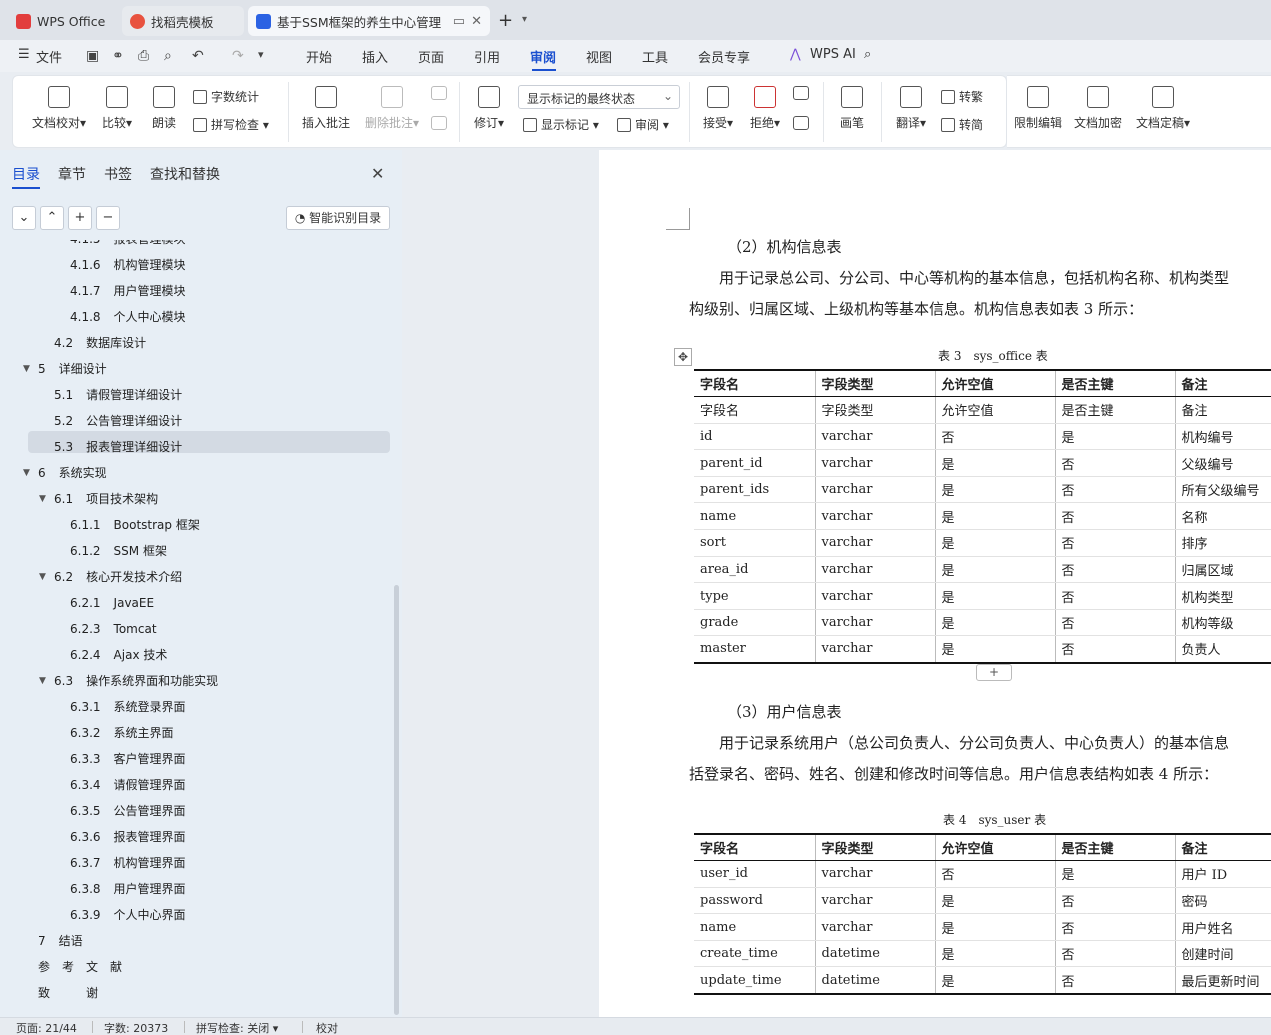 The width and height of the screenshot is (1271, 1035). I want to click on table-cell: 用户姓名, so click(1223, 927).